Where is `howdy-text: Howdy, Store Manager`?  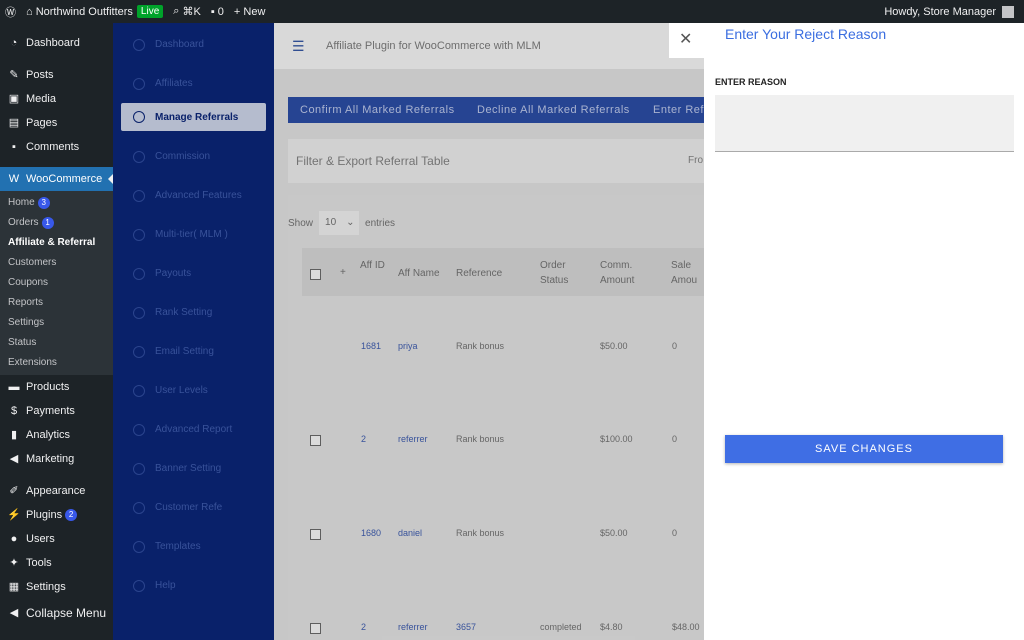
howdy-text: Howdy, Store Manager is located at coordinates (940, 11).